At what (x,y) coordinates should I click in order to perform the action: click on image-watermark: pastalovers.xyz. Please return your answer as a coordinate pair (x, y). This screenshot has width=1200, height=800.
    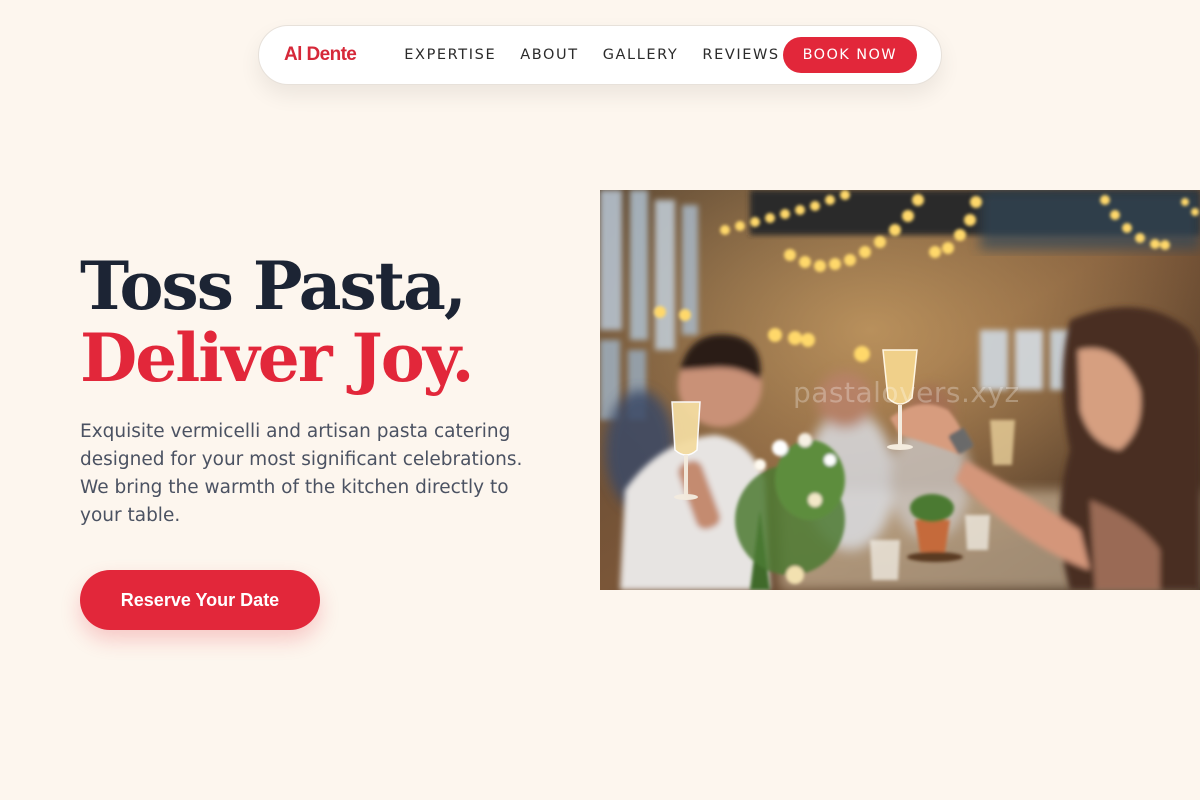
    Looking at the image, I should click on (906, 392).